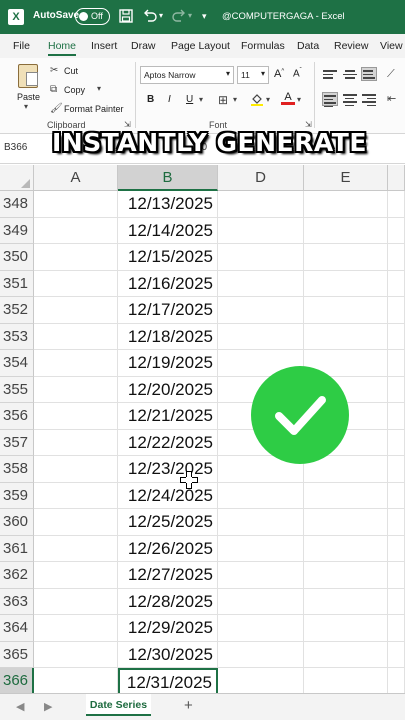  Describe the element at coordinates (17, 495) in the screenshot. I see `row-header: 359` at that location.